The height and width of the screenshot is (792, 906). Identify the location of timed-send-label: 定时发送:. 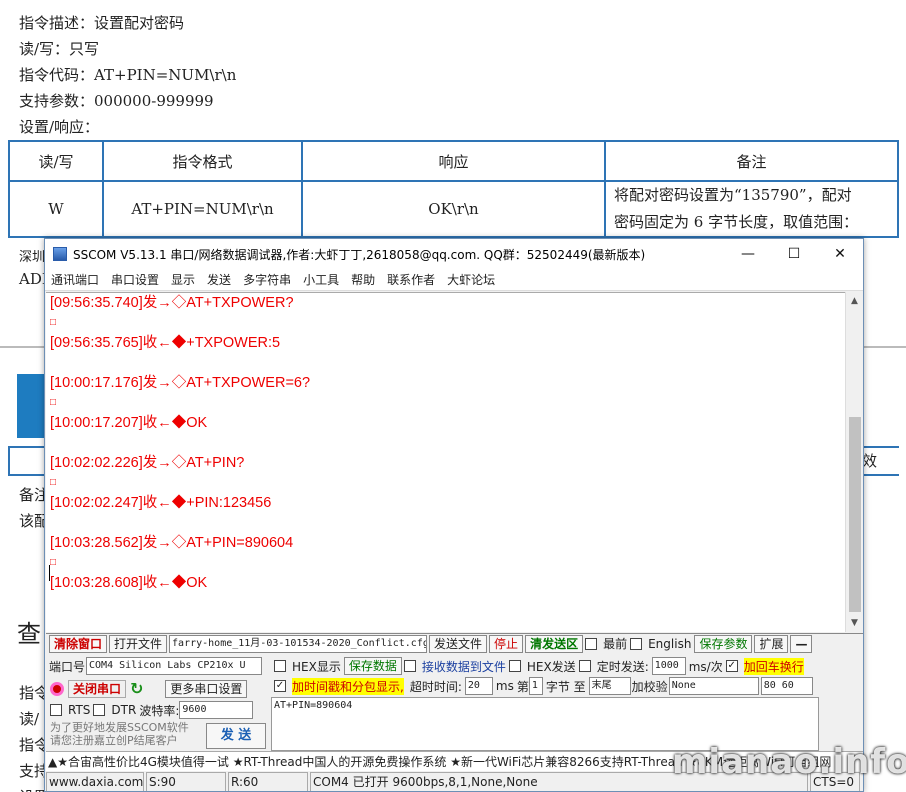
(622, 666).